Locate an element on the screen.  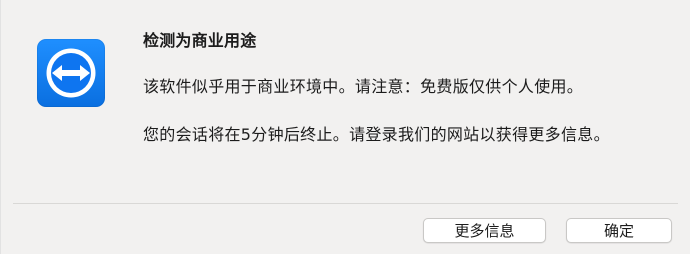
teamviewer-app-icon is located at coordinates (71, 73).